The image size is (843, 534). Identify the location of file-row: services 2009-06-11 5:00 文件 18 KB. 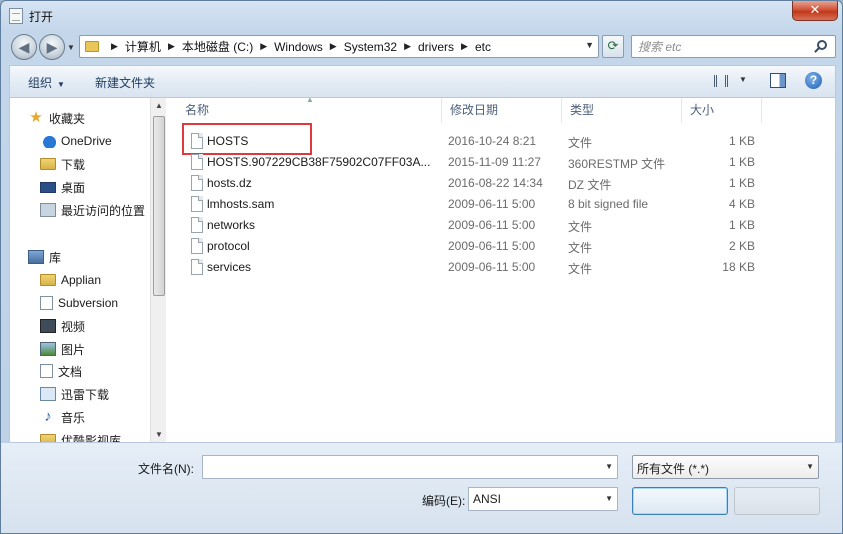
(469, 267).